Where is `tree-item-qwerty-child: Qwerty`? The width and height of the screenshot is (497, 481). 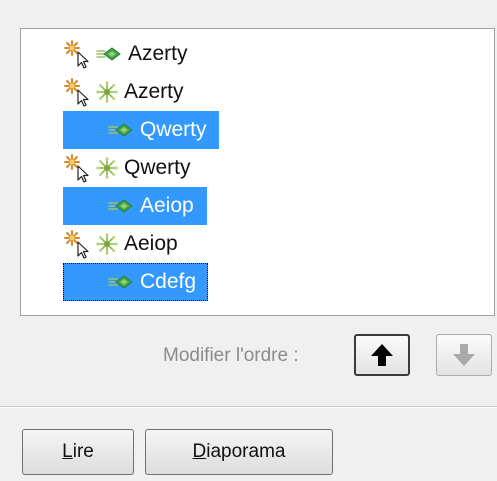
tree-item-qwerty-child: Qwerty is located at coordinates (141, 130).